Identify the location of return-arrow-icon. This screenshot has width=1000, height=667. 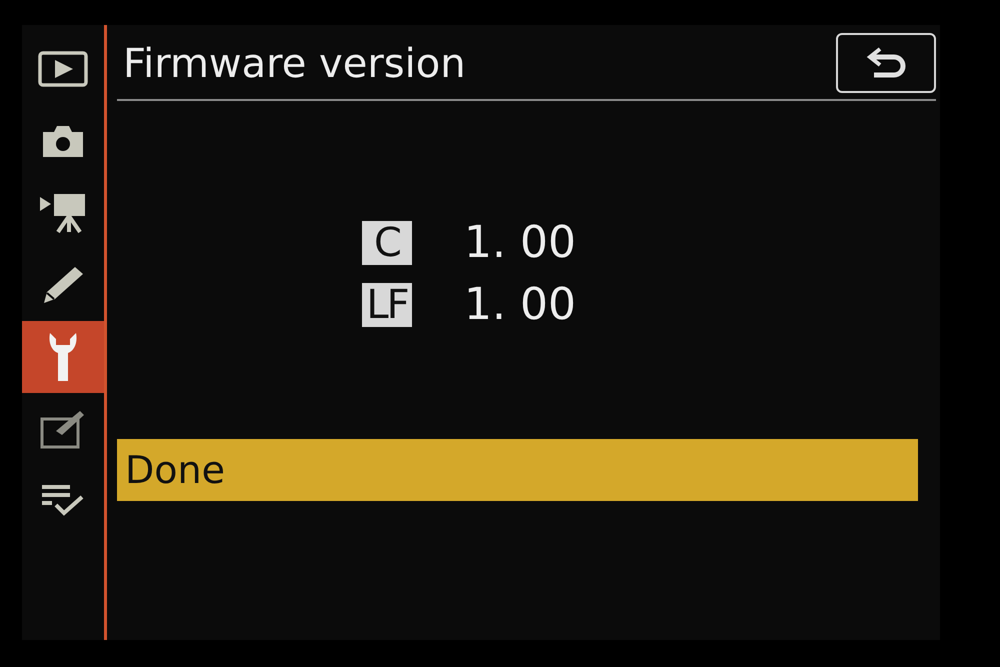
(886, 63).